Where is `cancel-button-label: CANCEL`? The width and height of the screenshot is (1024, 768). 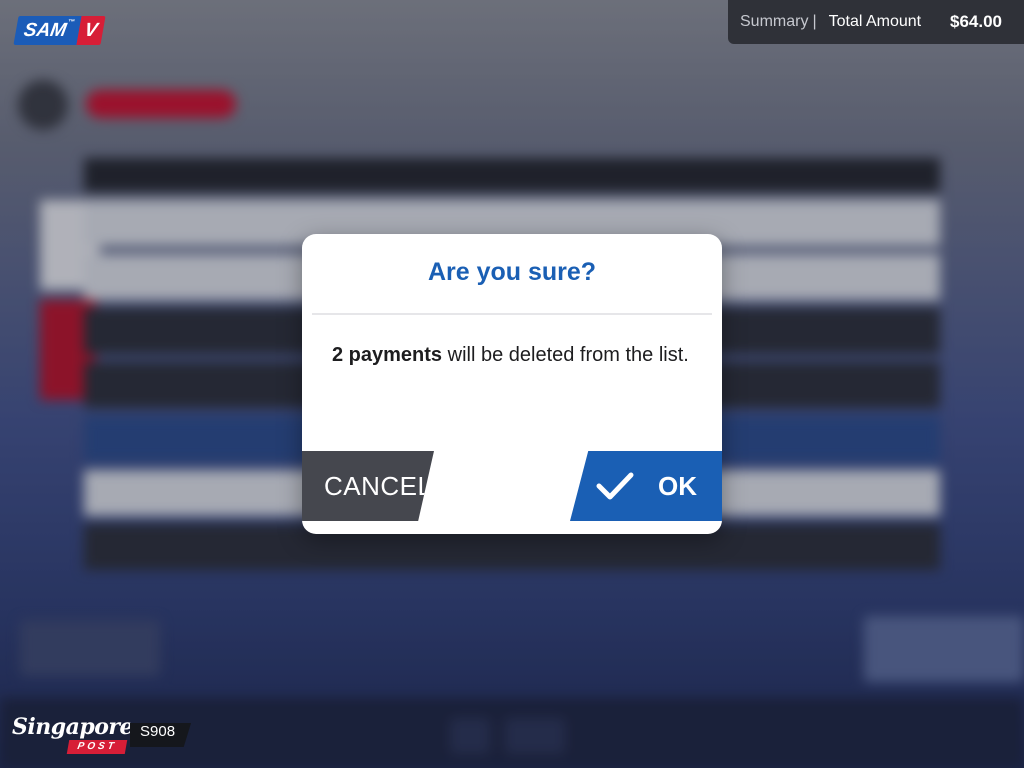
cancel-button-label: CANCEL is located at coordinates (378, 485).